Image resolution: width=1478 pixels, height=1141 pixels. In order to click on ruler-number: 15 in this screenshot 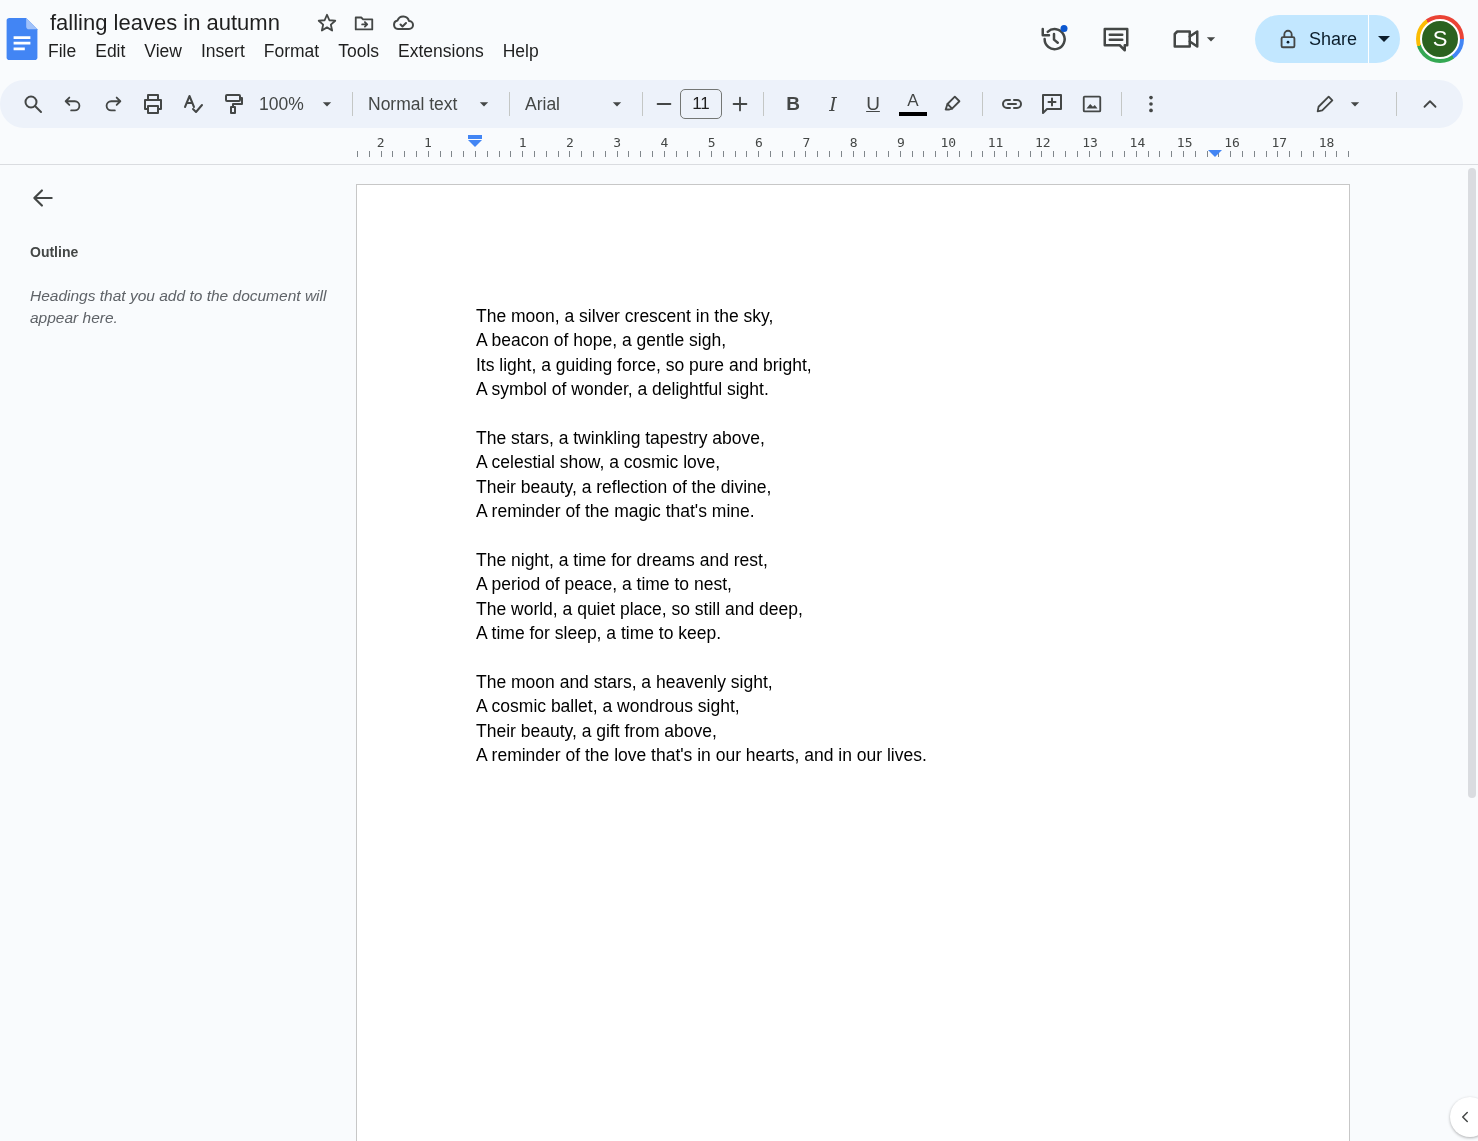, I will do `click(1184, 142)`.